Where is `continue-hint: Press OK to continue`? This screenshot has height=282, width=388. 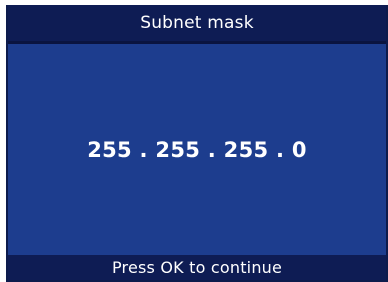
continue-hint: Press OK to continue is located at coordinates (197, 267).